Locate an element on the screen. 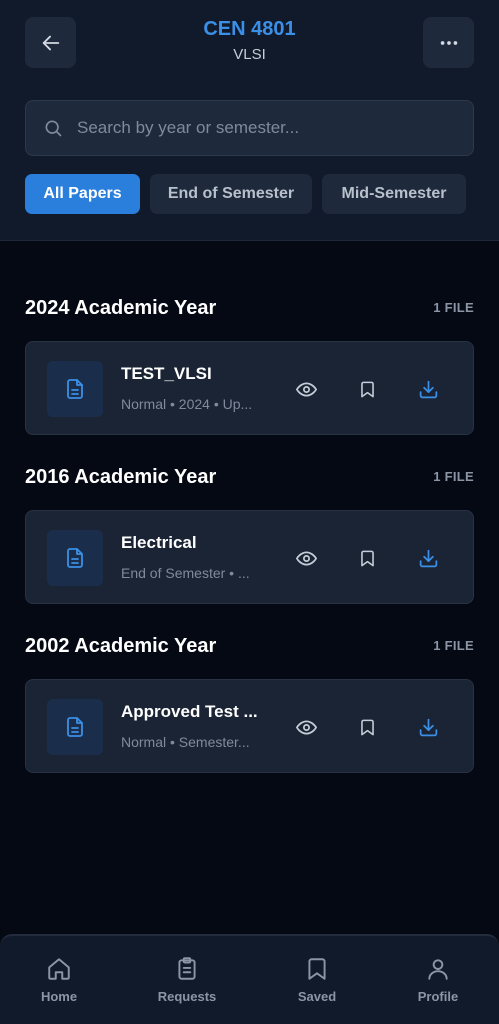 The height and width of the screenshot is (1024, 499). home-icon is located at coordinates (59, 969).